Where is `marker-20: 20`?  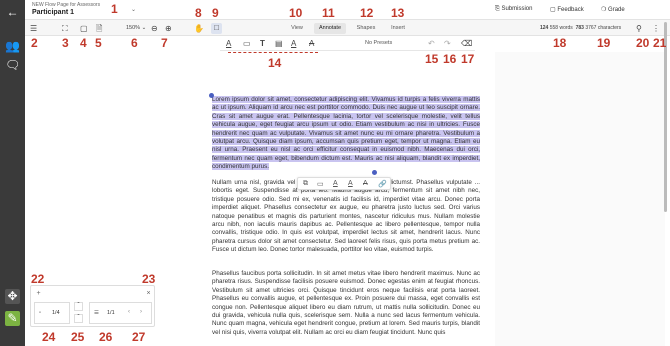
marker-20: 20 is located at coordinates (643, 43).